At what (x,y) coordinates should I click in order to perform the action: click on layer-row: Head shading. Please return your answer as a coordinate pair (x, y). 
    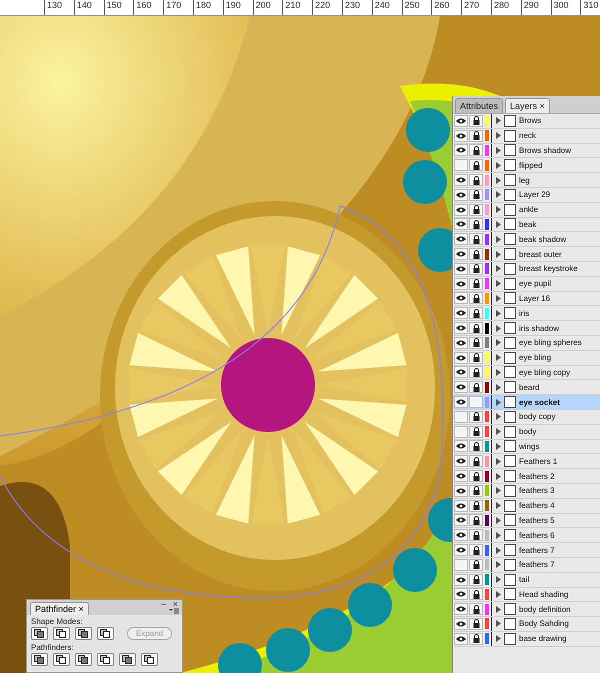
    Looking at the image, I should click on (526, 595).